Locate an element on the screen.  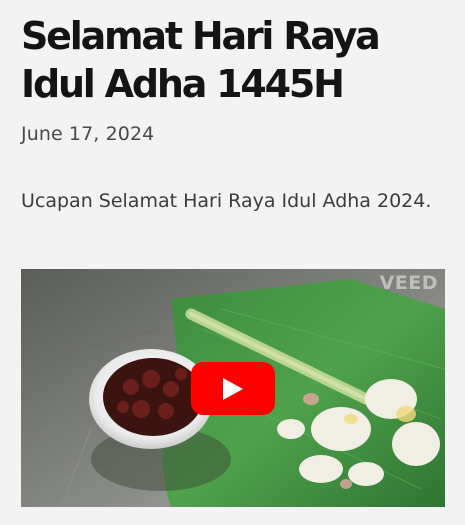
youtube-play-icon is located at coordinates (233, 389).